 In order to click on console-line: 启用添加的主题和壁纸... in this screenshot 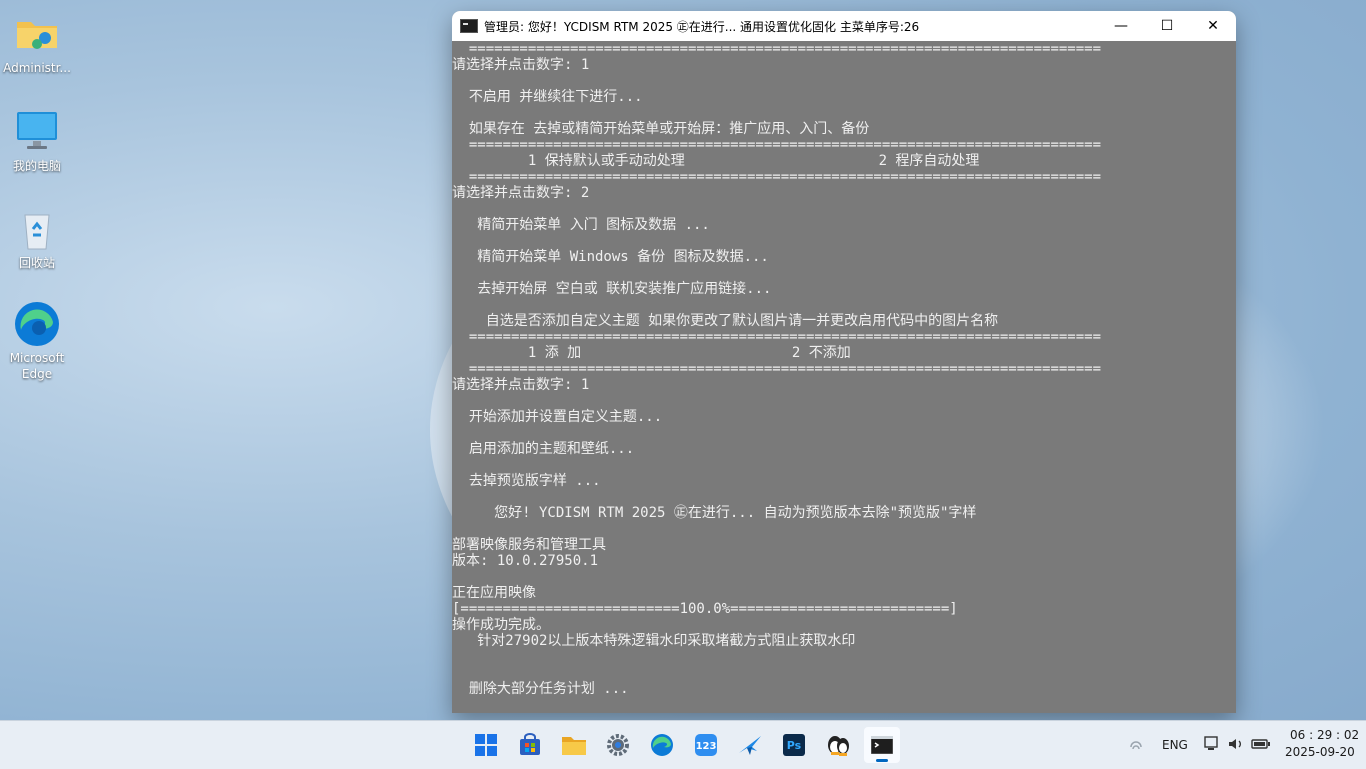, I will do `click(543, 449)`.